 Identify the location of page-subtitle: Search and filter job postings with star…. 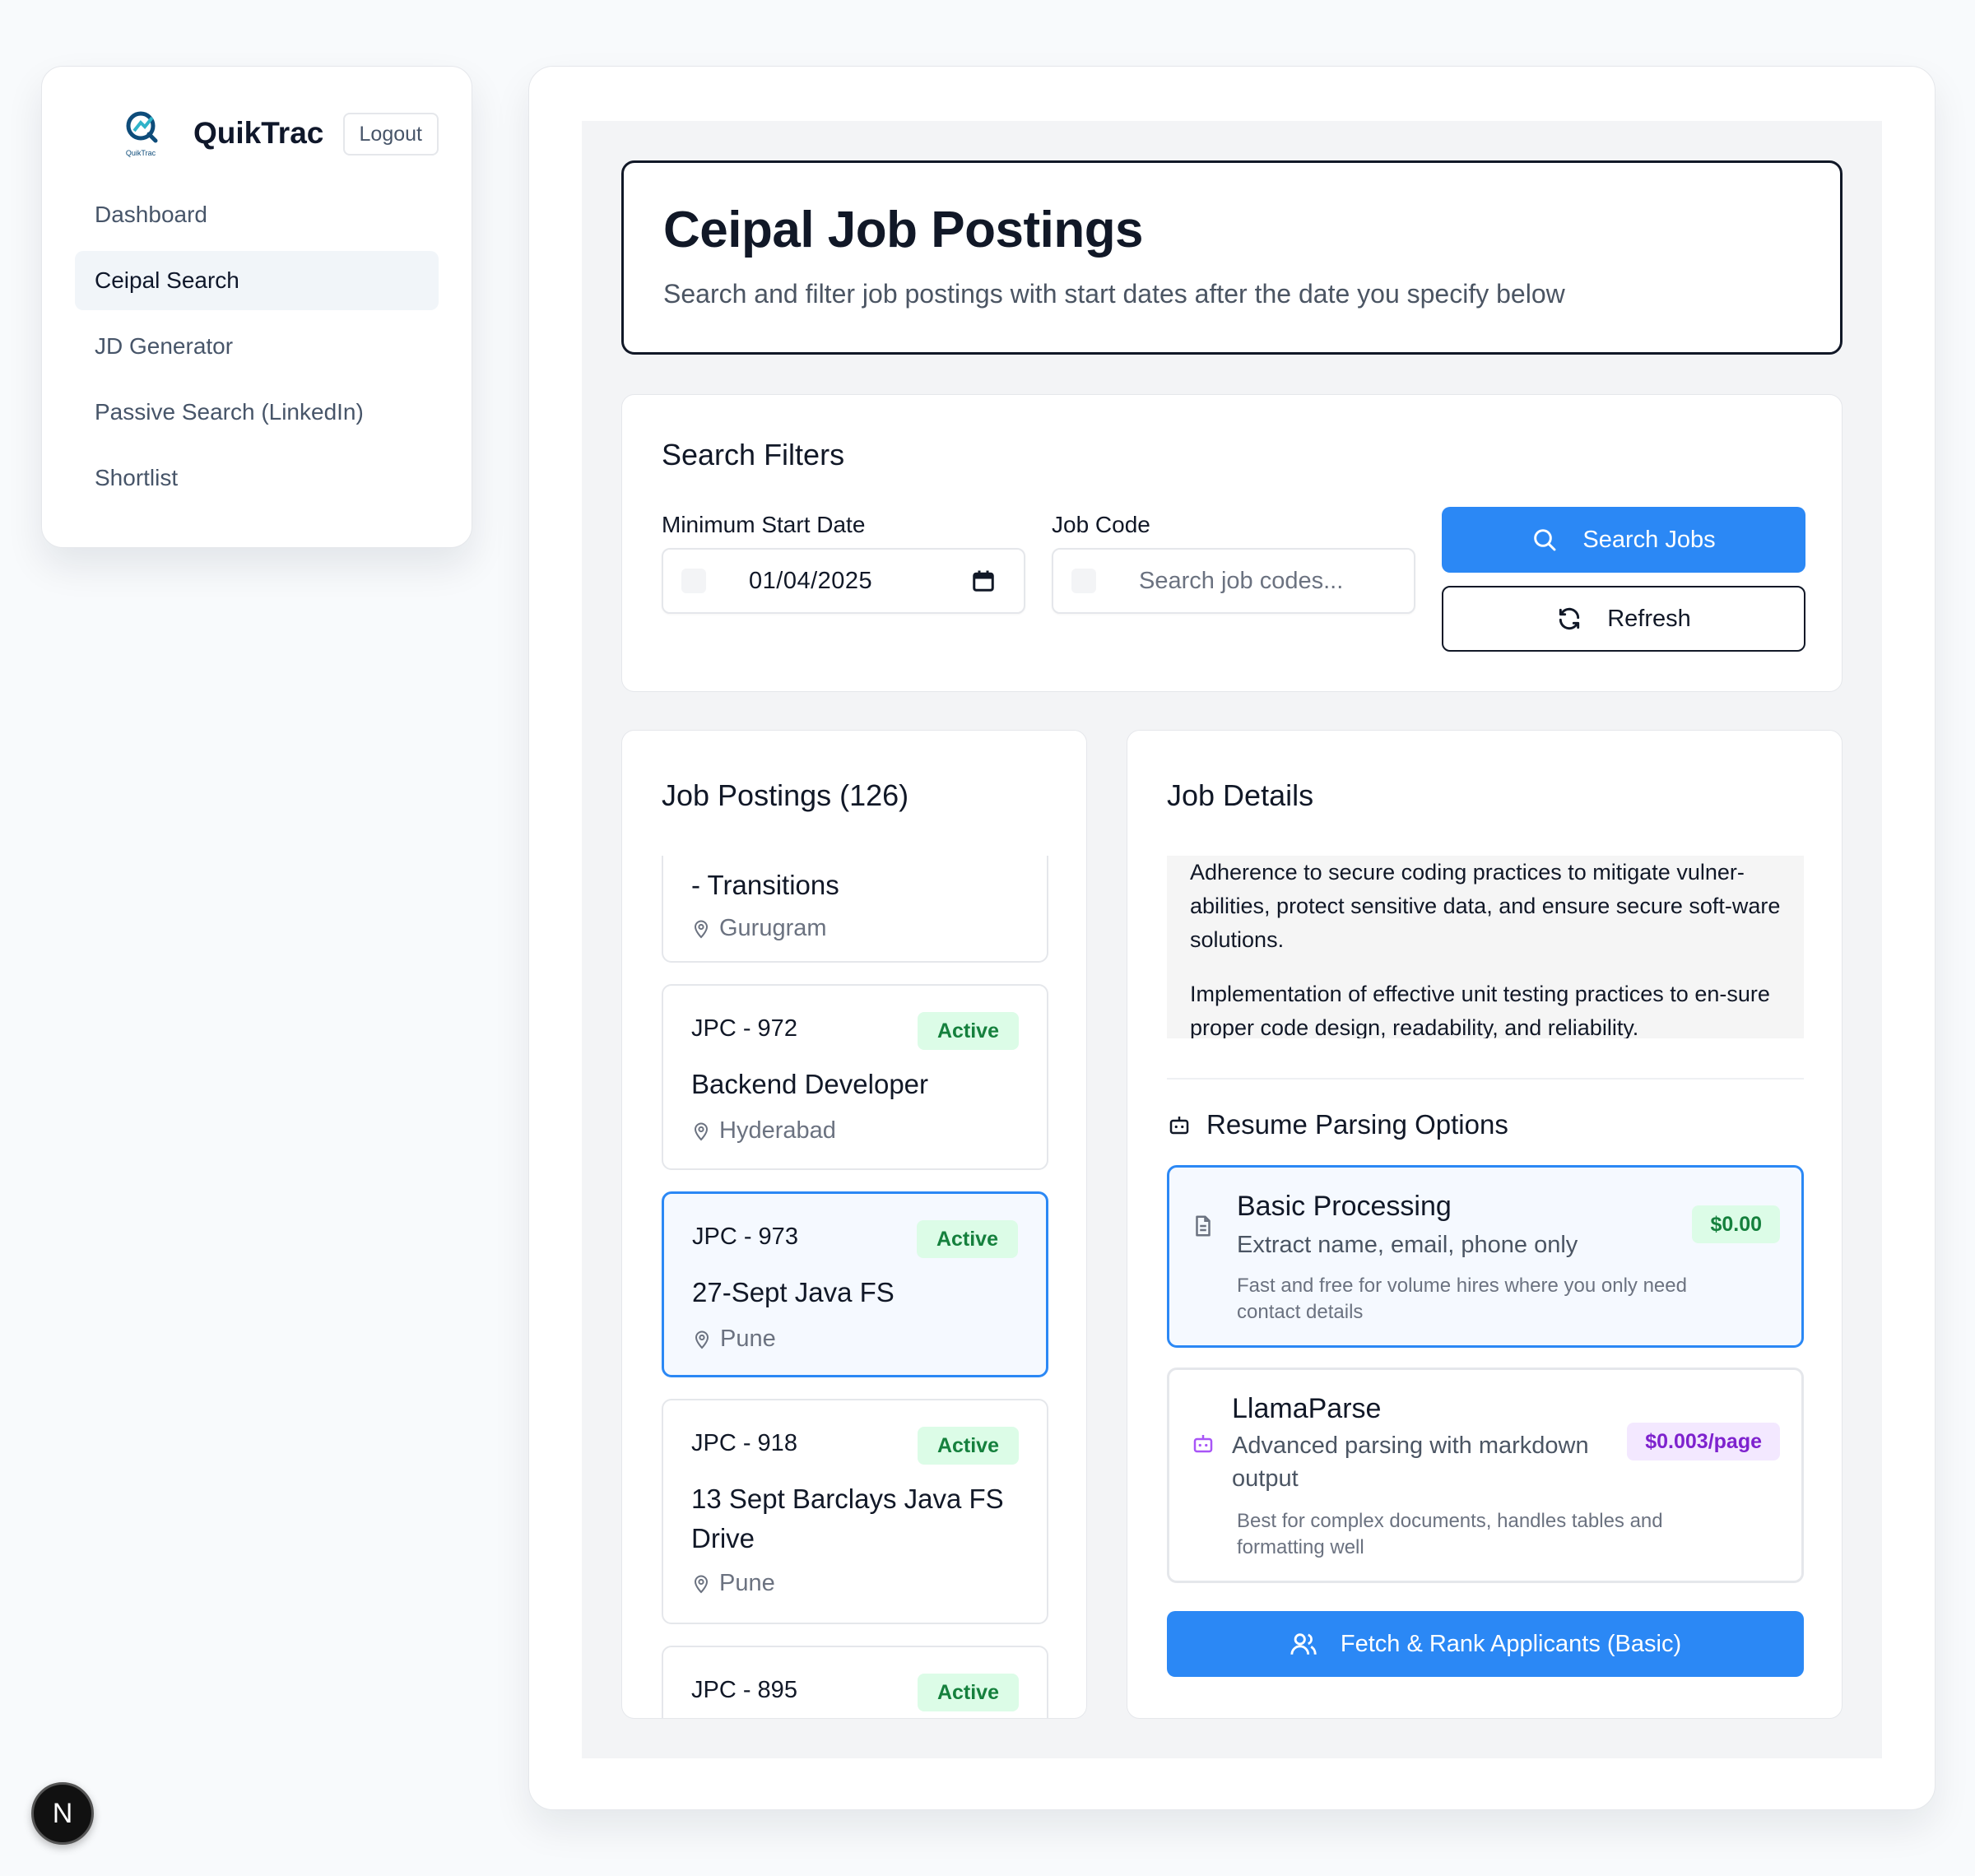
(1114, 294).